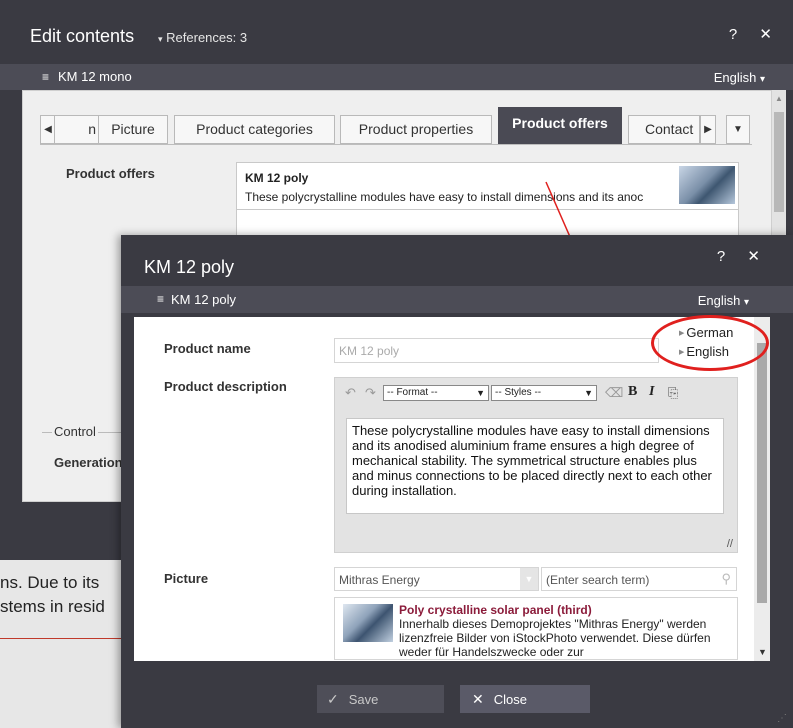 The width and height of the screenshot is (793, 728). What do you see at coordinates (707, 185) in the screenshot?
I see `product-offer-thumbnail` at bounding box center [707, 185].